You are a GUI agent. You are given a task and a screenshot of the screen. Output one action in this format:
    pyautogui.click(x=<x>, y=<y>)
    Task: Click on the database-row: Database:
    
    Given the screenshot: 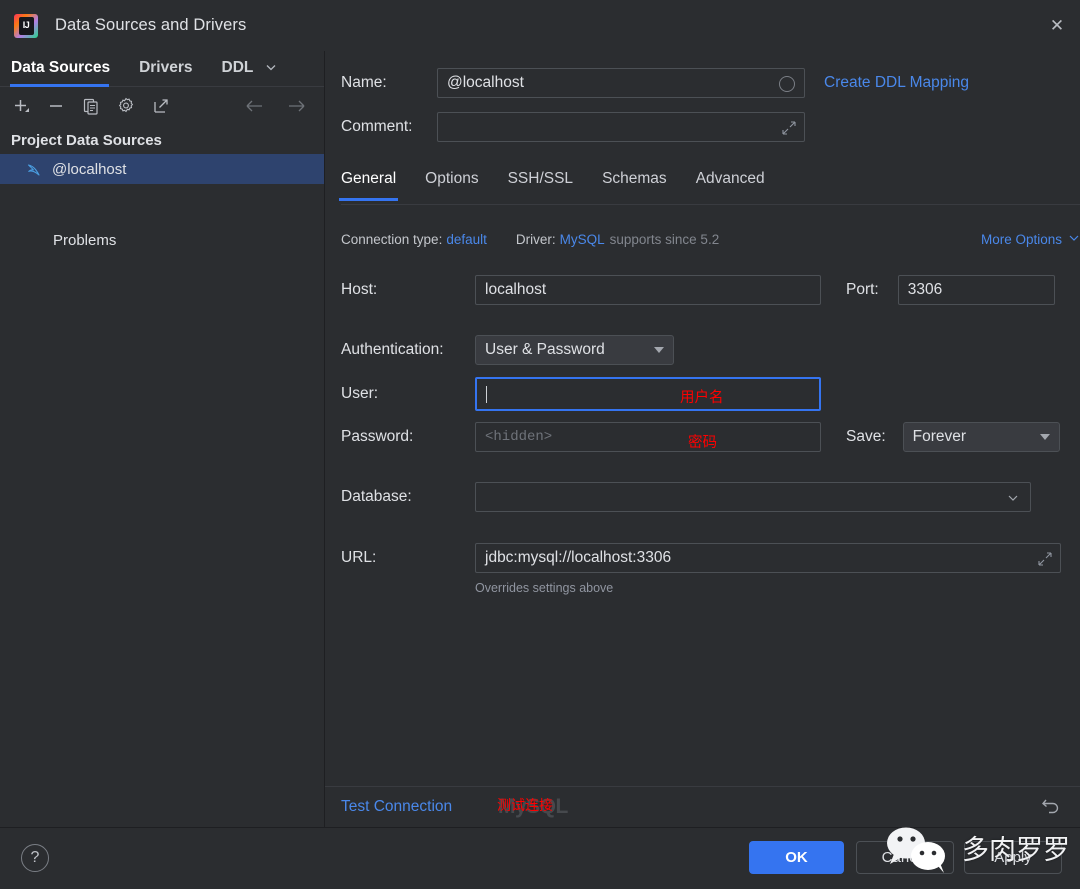 What is the action you would take?
    pyautogui.click(x=686, y=497)
    